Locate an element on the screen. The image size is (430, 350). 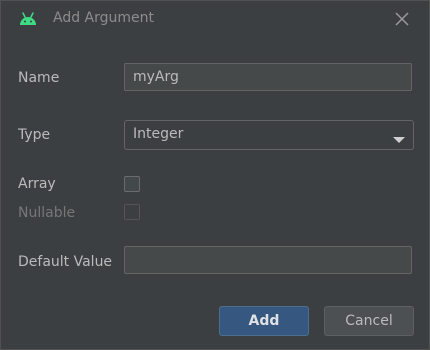
add-button: Add is located at coordinates (264, 321).